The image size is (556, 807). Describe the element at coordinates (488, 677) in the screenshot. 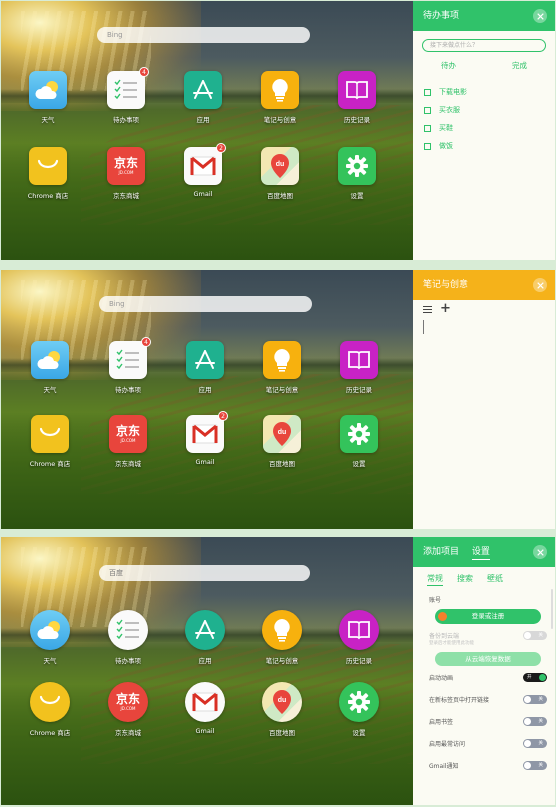

I see `setting-row: 启动动画 开` at that location.